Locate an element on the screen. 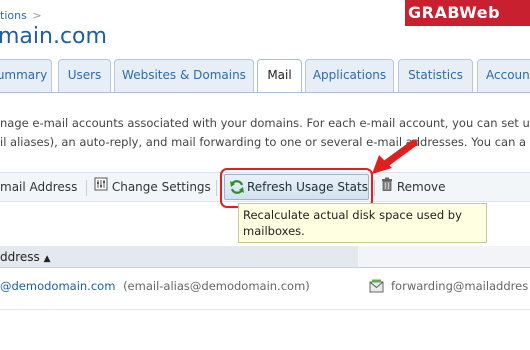 Image resolution: width=530 pixels, height=350 pixels. column-header-address: ddress ▲ is located at coordinates (179, 257).